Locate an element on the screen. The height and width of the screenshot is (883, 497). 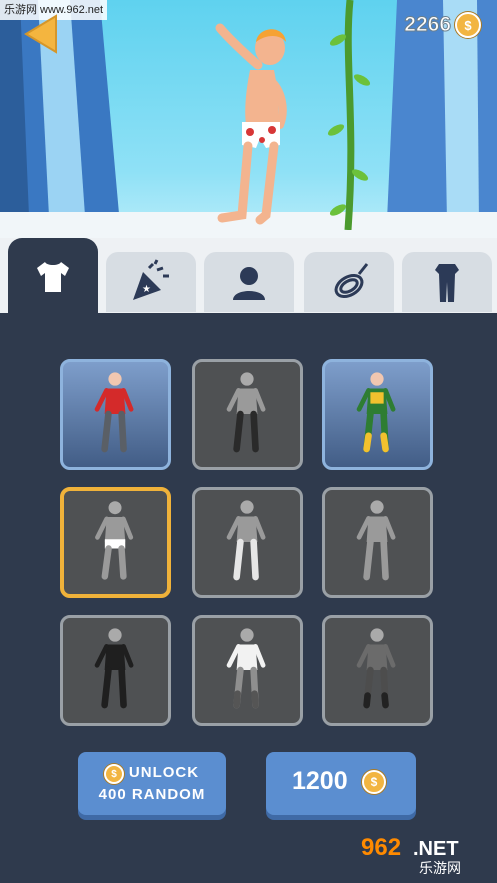
tshirt-icon is located at coordinates (53, 276).